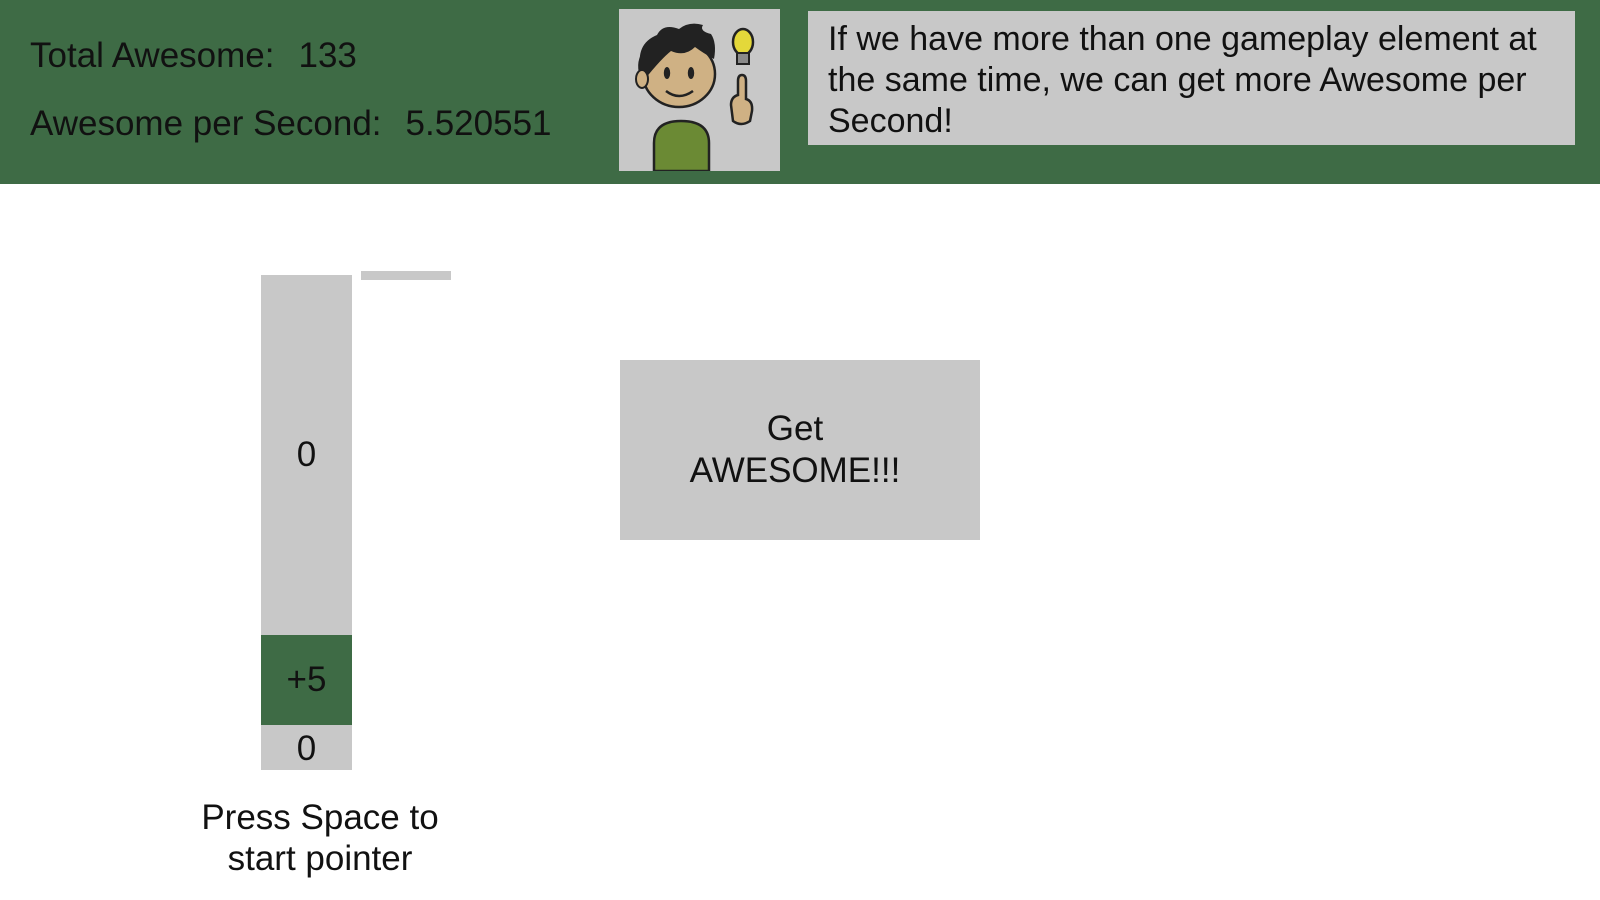  I want to click on awesome-per-second-stat: Awesome per Second: 5.520551, so click(291, 124).